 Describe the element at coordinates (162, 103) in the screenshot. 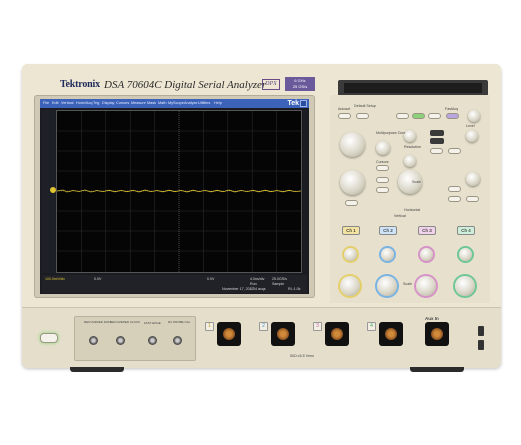

I see `menu-math: Math` at that location.